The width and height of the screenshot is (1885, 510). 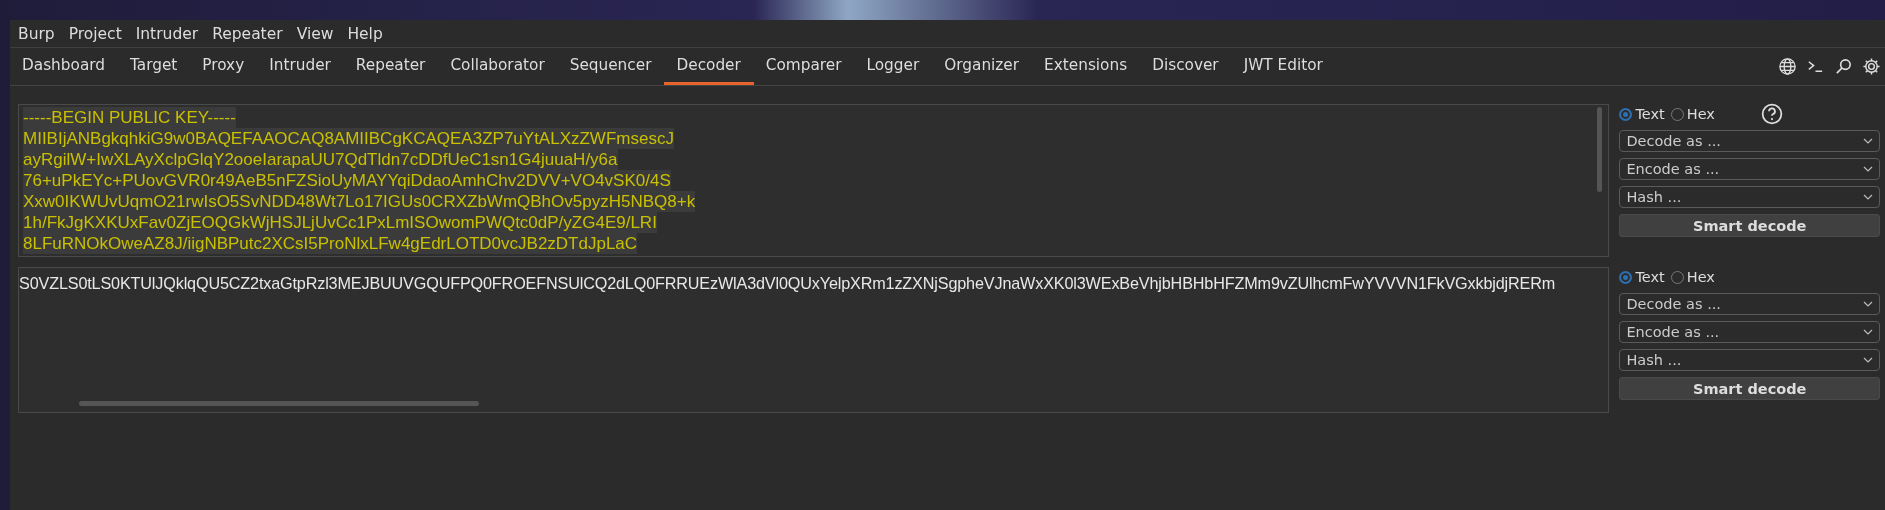 What do you see at coordinates (391, 66) in the screenshot?
I see `tab: Repeater` at bounding box center [391, 66].